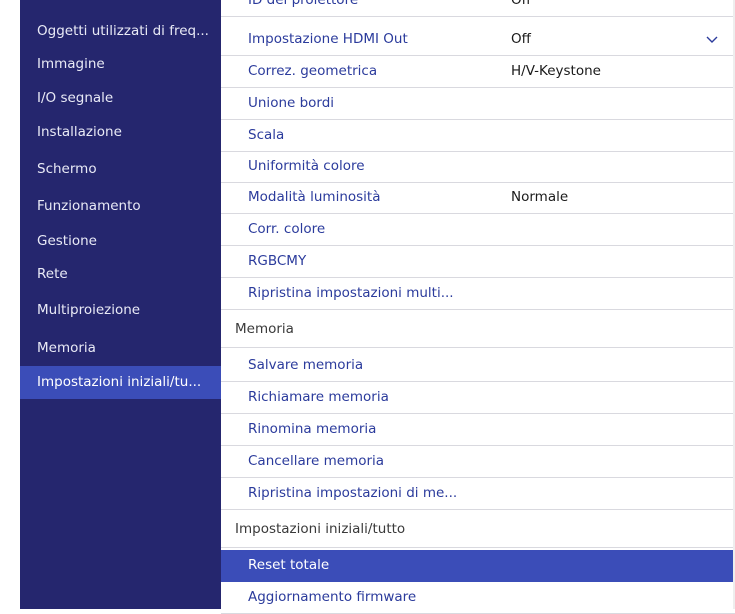 This screenshot has height=614, width=735. What do you see at coordinates (478, 262) in the screenshot?
I see `settings-row-rgbcmy: RGBCMY` at bounding box center [478, 262].